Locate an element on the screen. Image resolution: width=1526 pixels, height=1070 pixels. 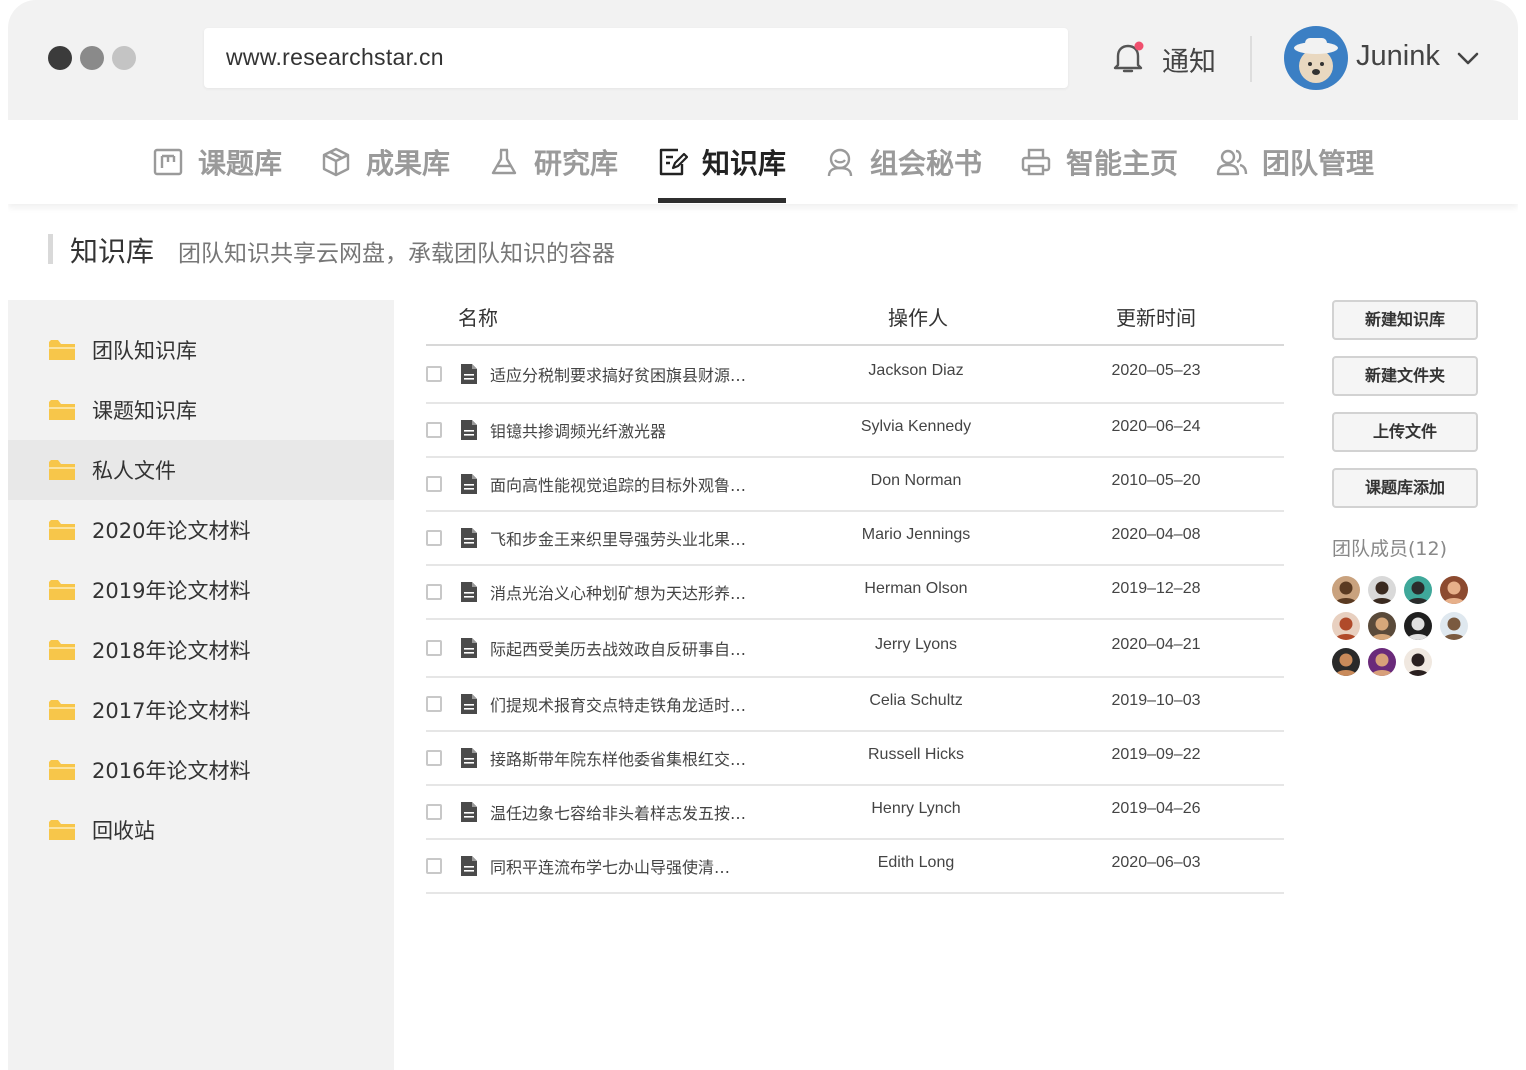
page-title: 知识库 is located at coordinates (112, 251).